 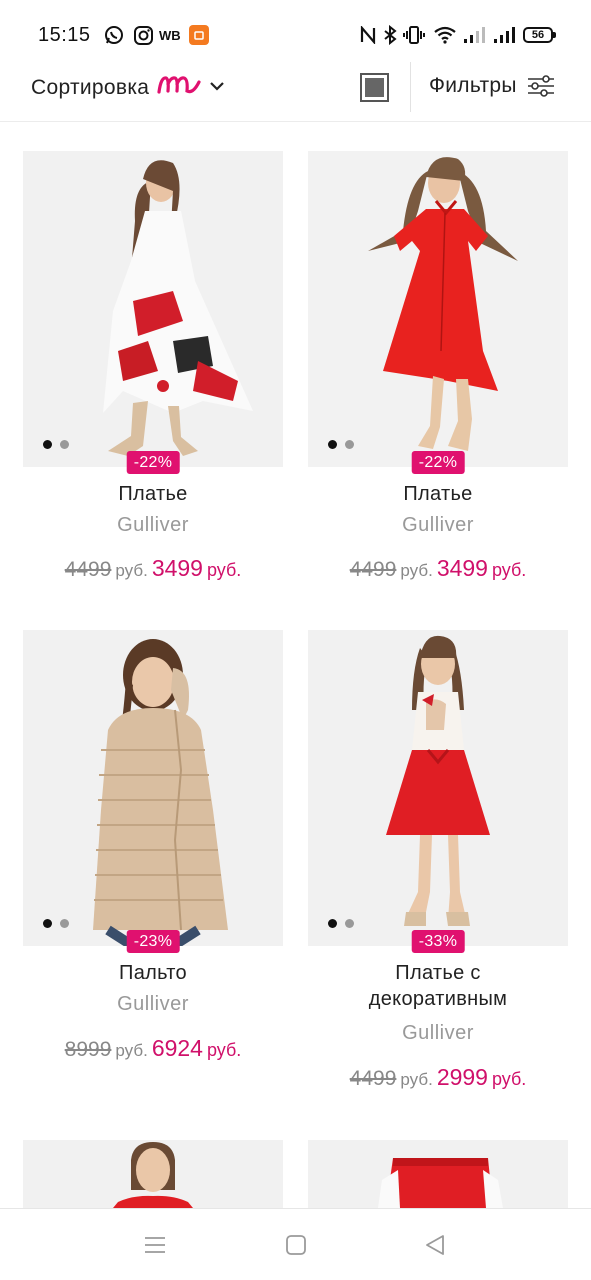 What do you see at coordinates (473, 85) in the screenshot?
I see `filters-label: Фильтры` at bounding box center [473, 85].